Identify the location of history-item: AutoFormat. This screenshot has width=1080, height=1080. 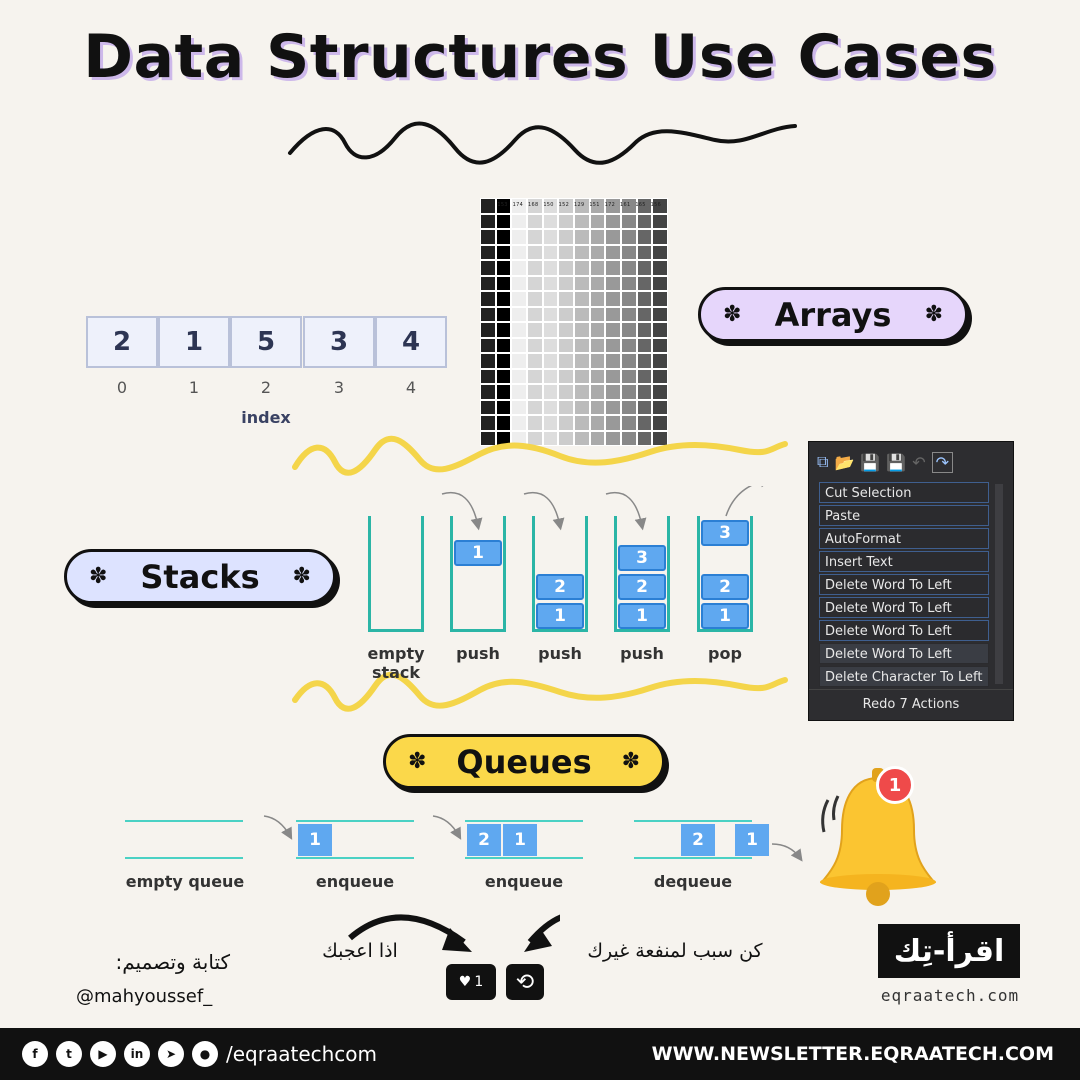
(904, 538).